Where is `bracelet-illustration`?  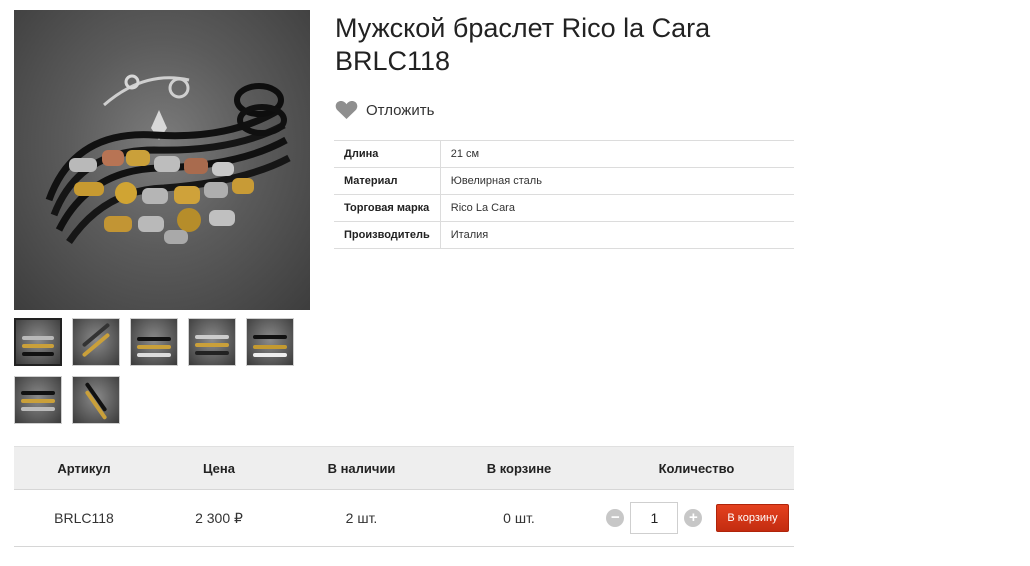 bracelet-illustration is located at coordinates (168, 159).